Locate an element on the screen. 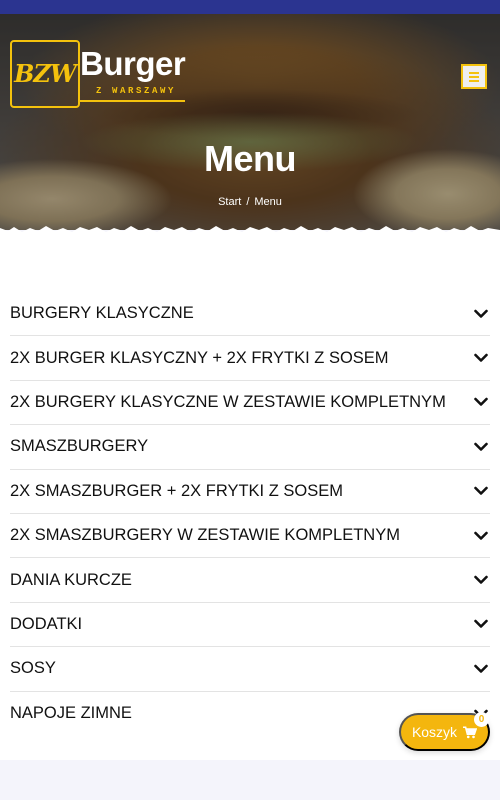  menu-category-label: DANIA KURCZE is located at coordinates (71, 579).